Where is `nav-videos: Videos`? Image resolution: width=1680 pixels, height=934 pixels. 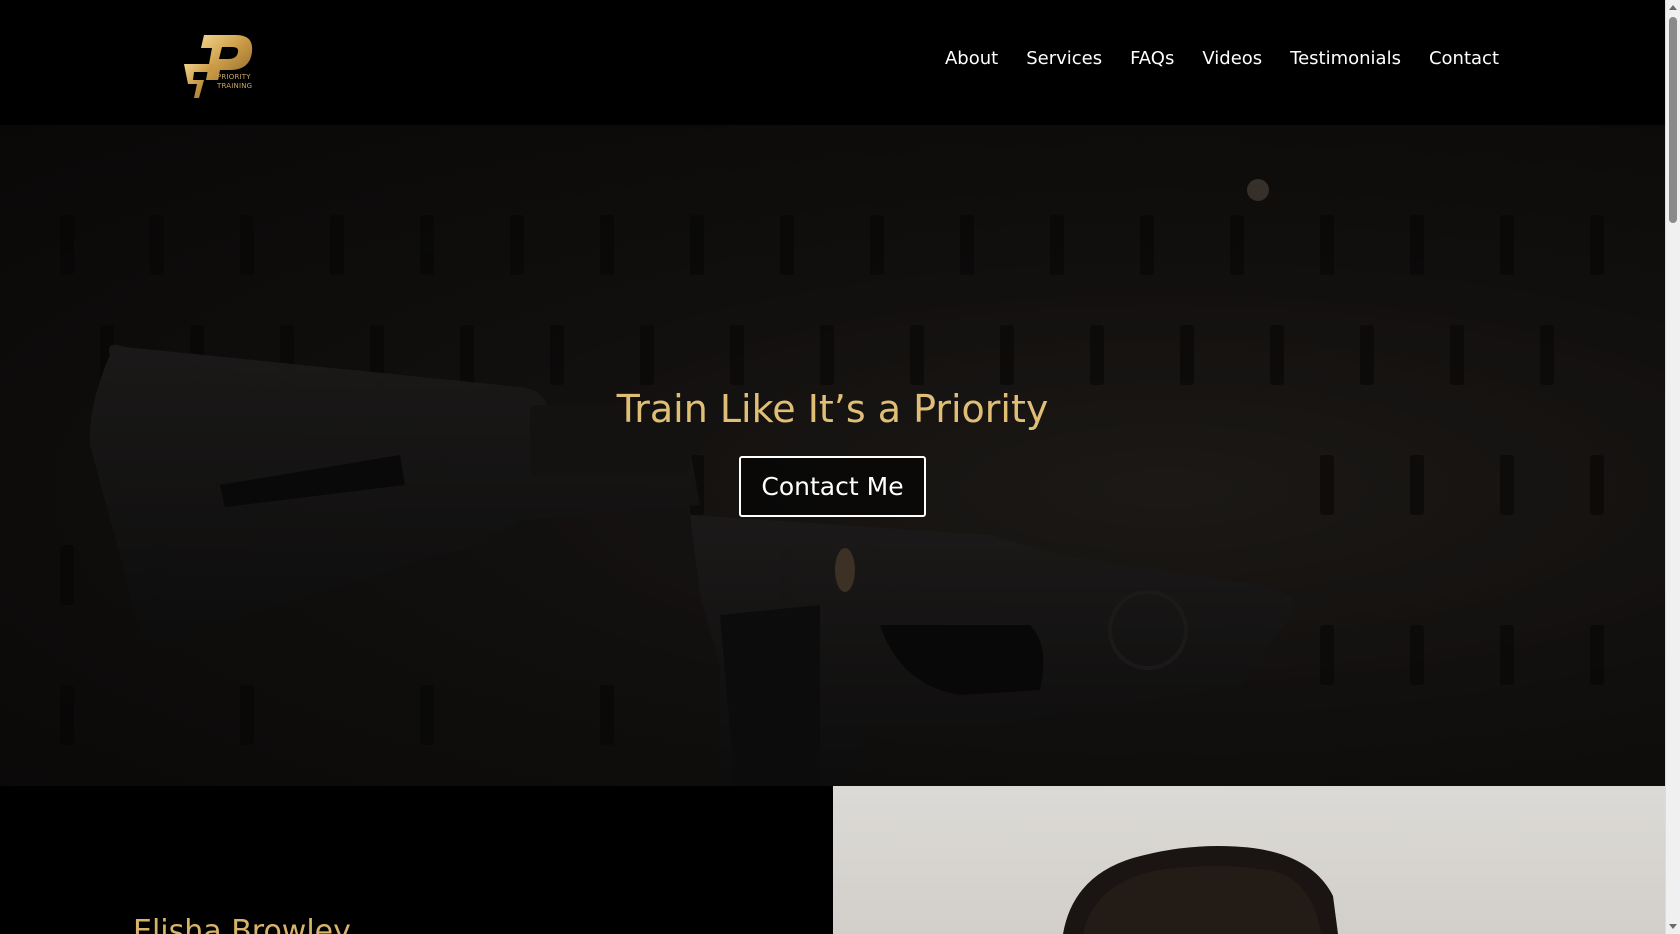
nav-videos: Videos is located at coordinates (1232, 58).